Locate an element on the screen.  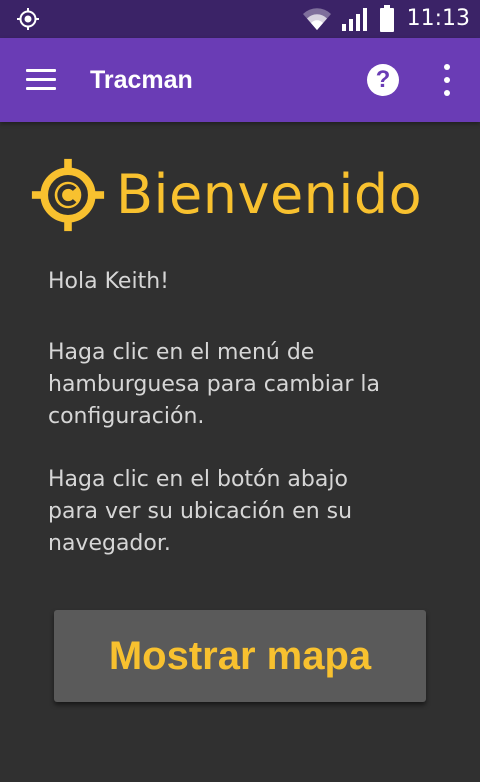
status-icons: 11:13 is located at coordinates (385, 19).